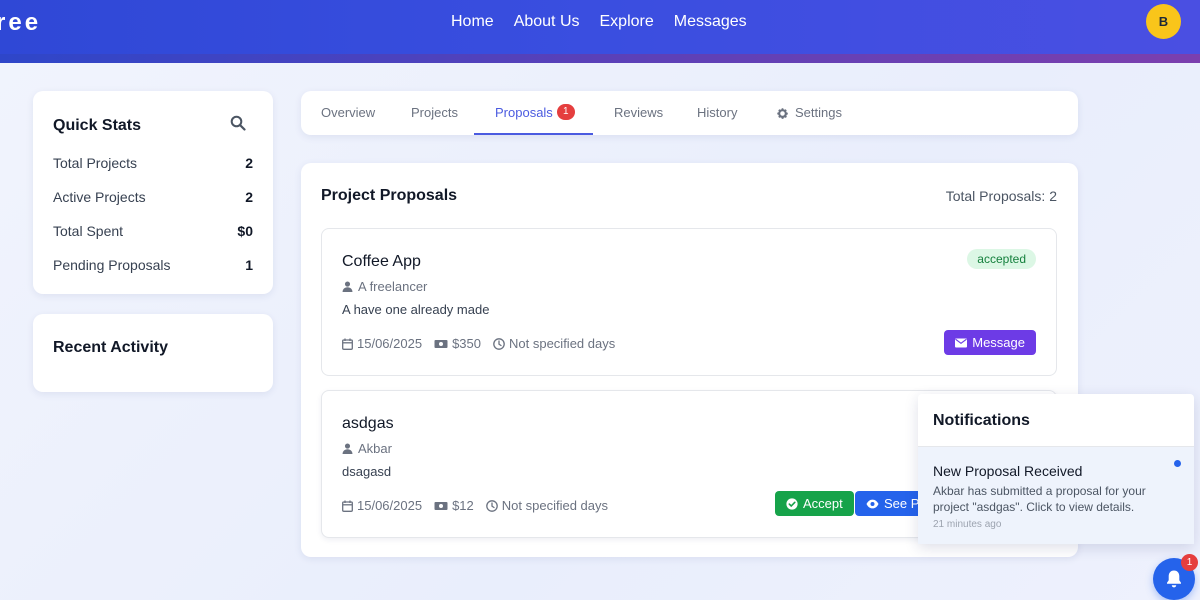  I want to click on proposal-author: A freelancer, so click(384, 286).